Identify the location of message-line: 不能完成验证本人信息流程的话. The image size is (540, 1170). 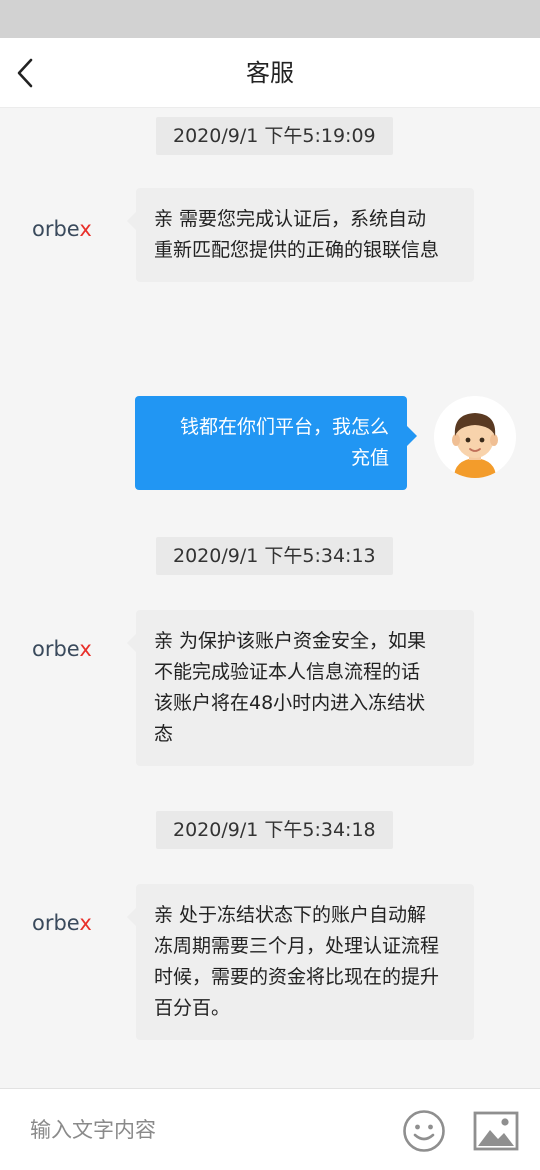
(287, 672).